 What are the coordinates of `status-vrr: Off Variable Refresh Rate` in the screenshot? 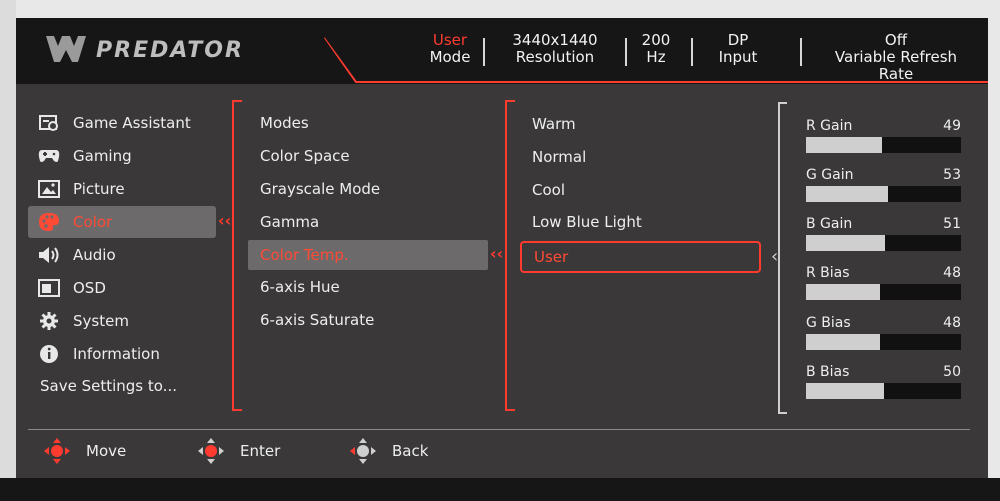 It's located at (896, 57).